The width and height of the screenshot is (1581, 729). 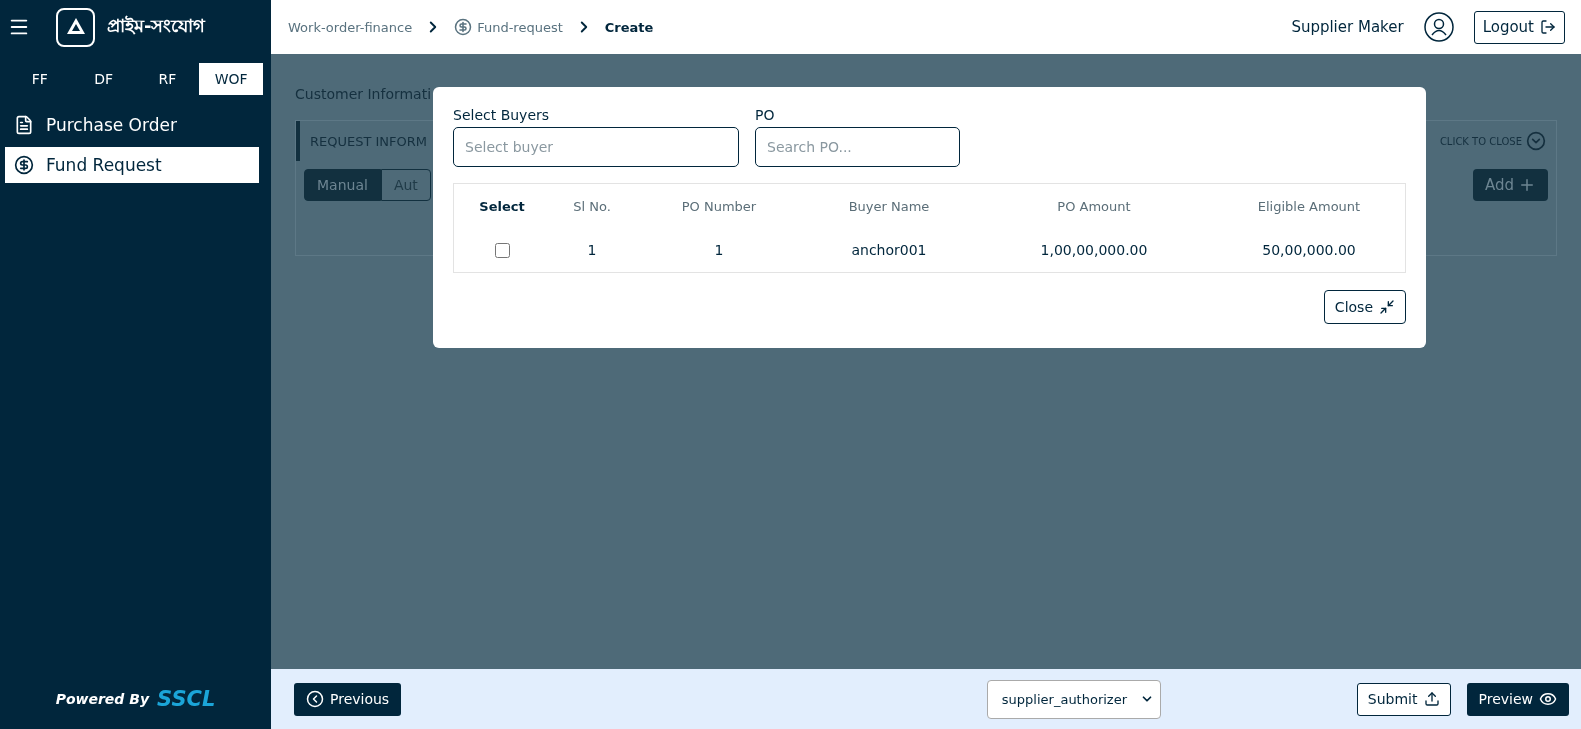 What do you see at coordinates (369, 141) in the screenshot?
I see `panel-title: REQUEST INFORM` at bounding box center [369, 141].